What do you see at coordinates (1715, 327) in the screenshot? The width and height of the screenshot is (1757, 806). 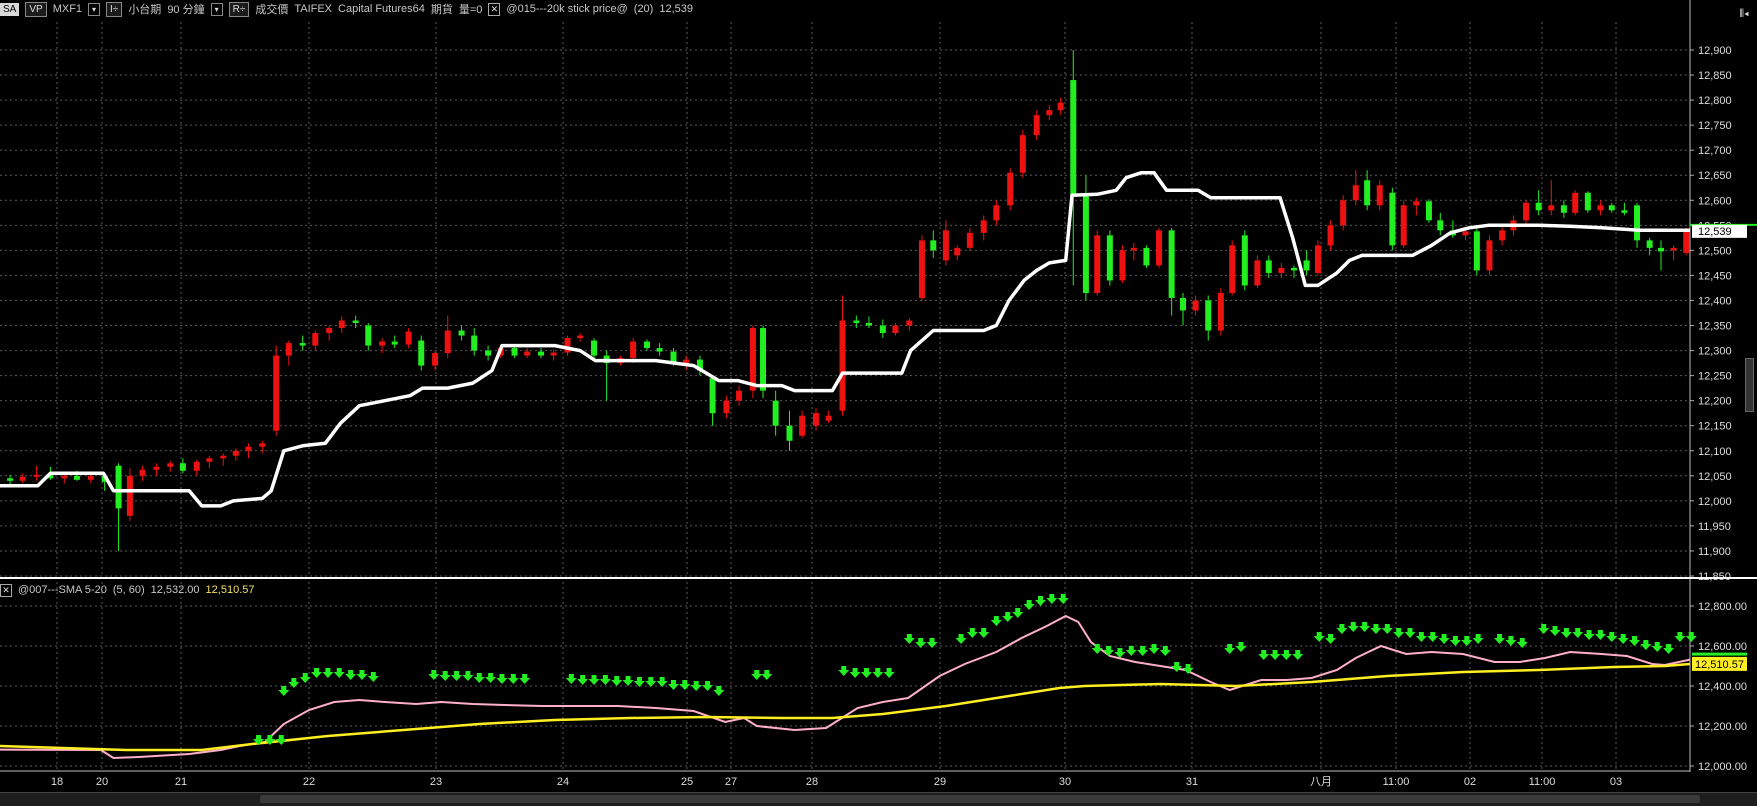 I see `y-tick-label: 12,350` at bounding box center [1715, 327].